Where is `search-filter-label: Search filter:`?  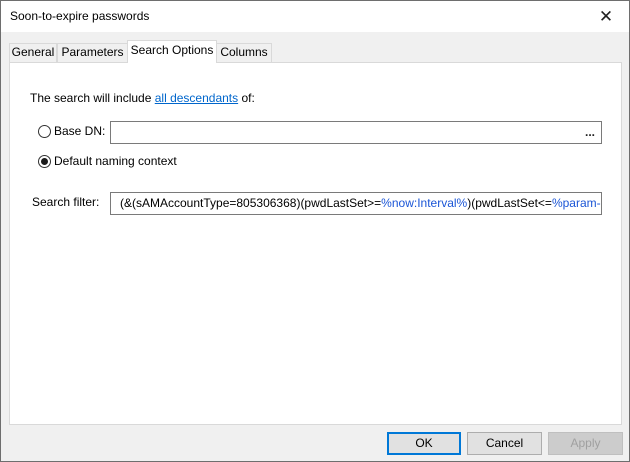 search-filter-label: Search filter: is located at coordinates (66, 202).